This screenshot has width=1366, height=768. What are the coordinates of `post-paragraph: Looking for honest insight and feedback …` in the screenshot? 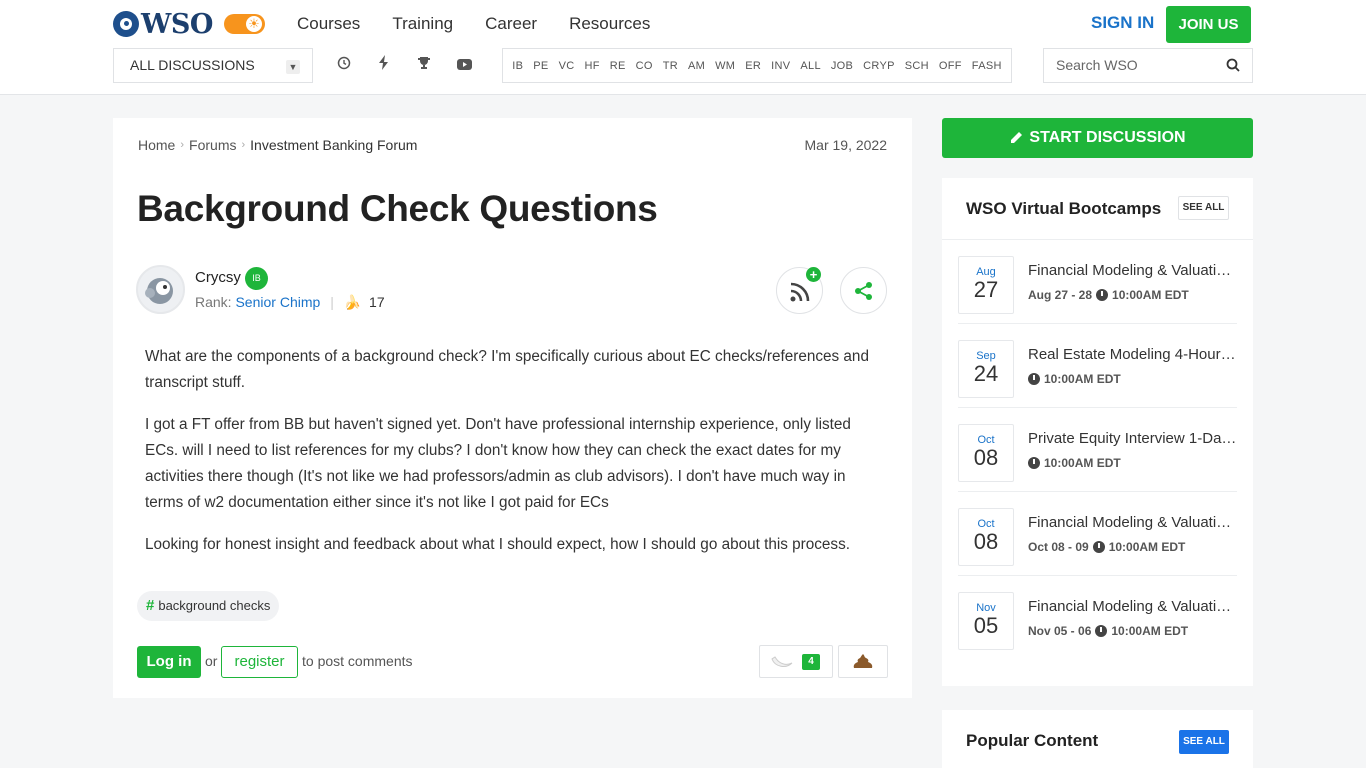 It's located at (497, 544).